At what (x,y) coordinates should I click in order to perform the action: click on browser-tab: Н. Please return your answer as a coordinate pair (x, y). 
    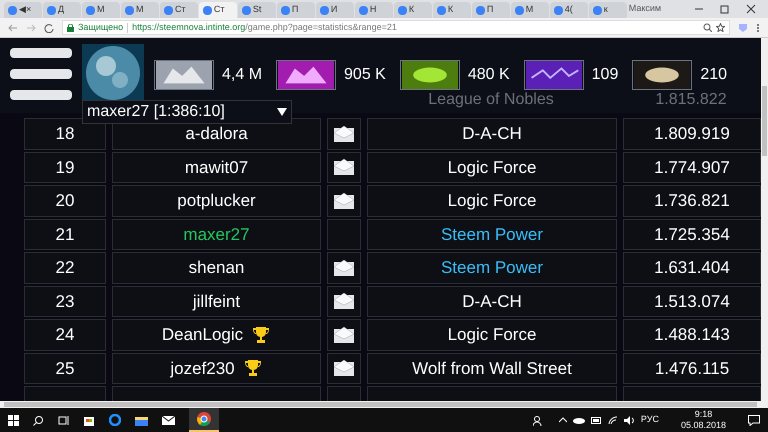
    Looking at the image, I should click on (373, 10).